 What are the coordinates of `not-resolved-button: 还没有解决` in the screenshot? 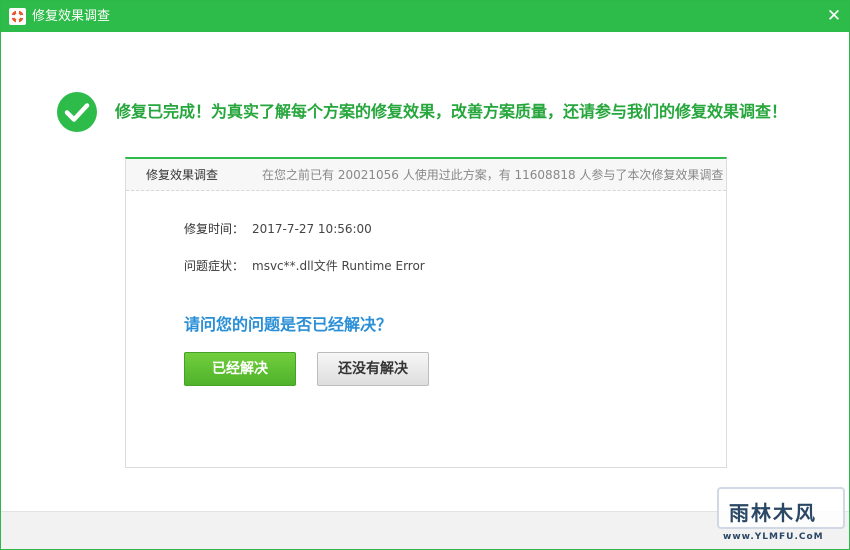 It's located at (373, 369).